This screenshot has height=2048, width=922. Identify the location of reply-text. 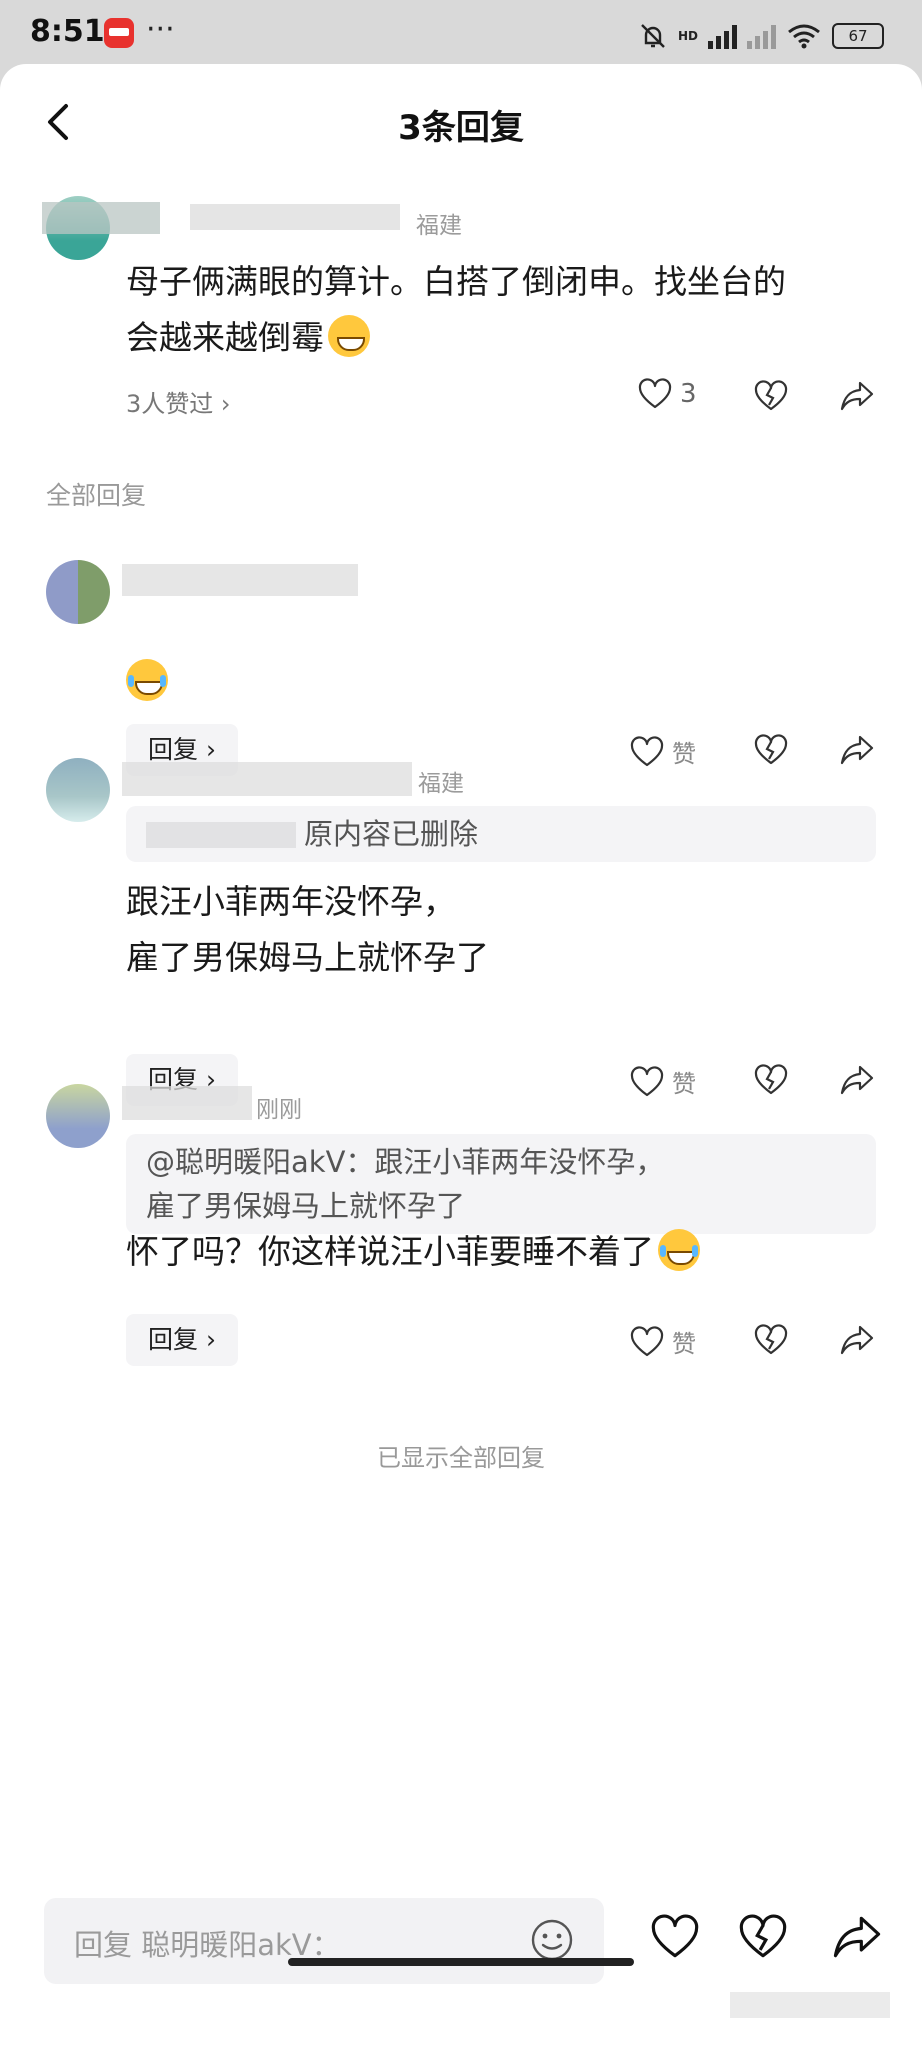
(147, 682).